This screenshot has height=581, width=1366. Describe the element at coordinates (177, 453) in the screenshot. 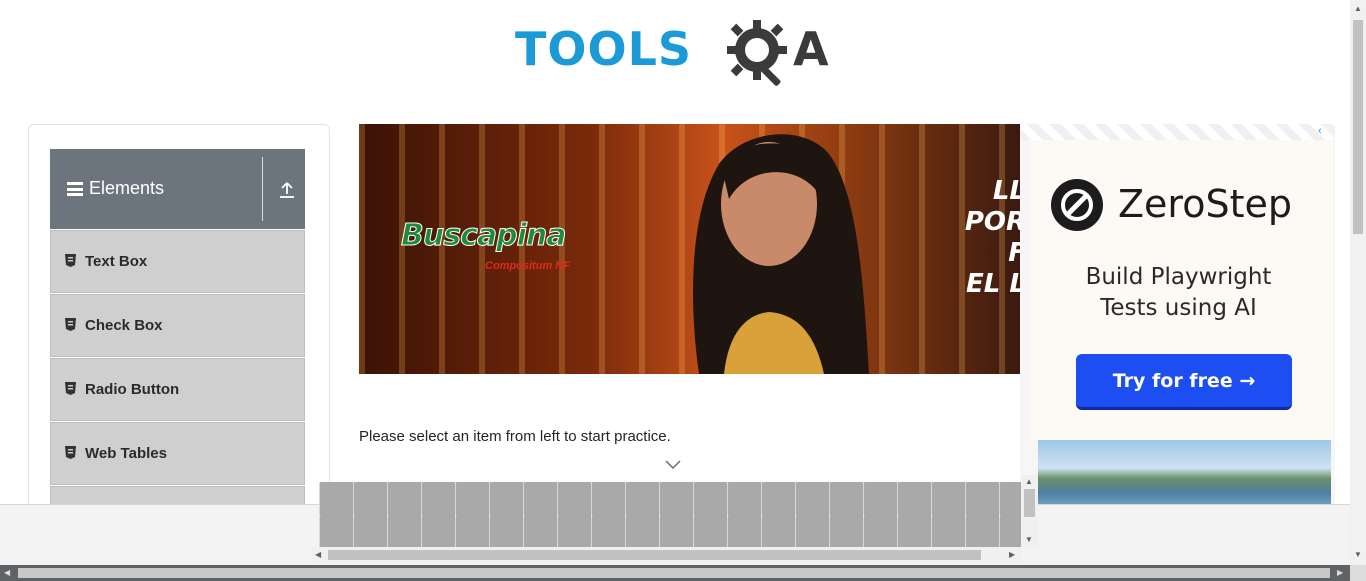

I see `sidebar-item-web-tables: Web Tables` at that location.